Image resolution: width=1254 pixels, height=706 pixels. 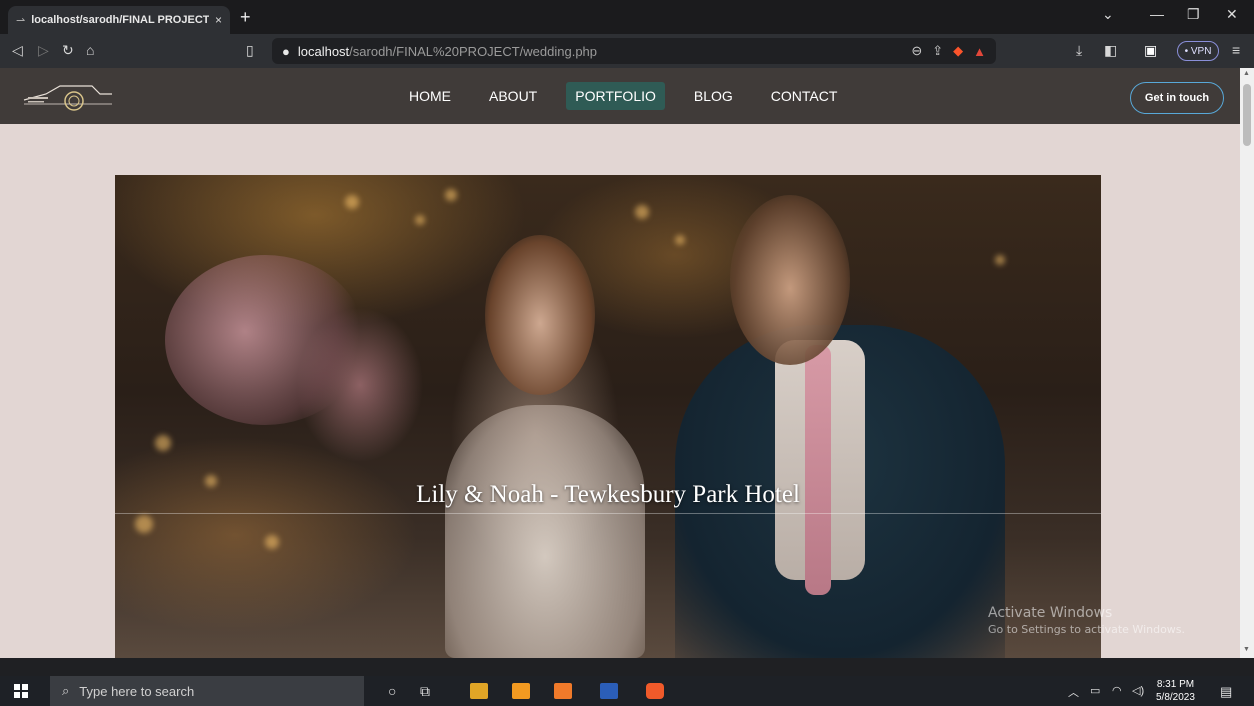 I want to click on scroll-thumb, so click(x=1247, y=115).